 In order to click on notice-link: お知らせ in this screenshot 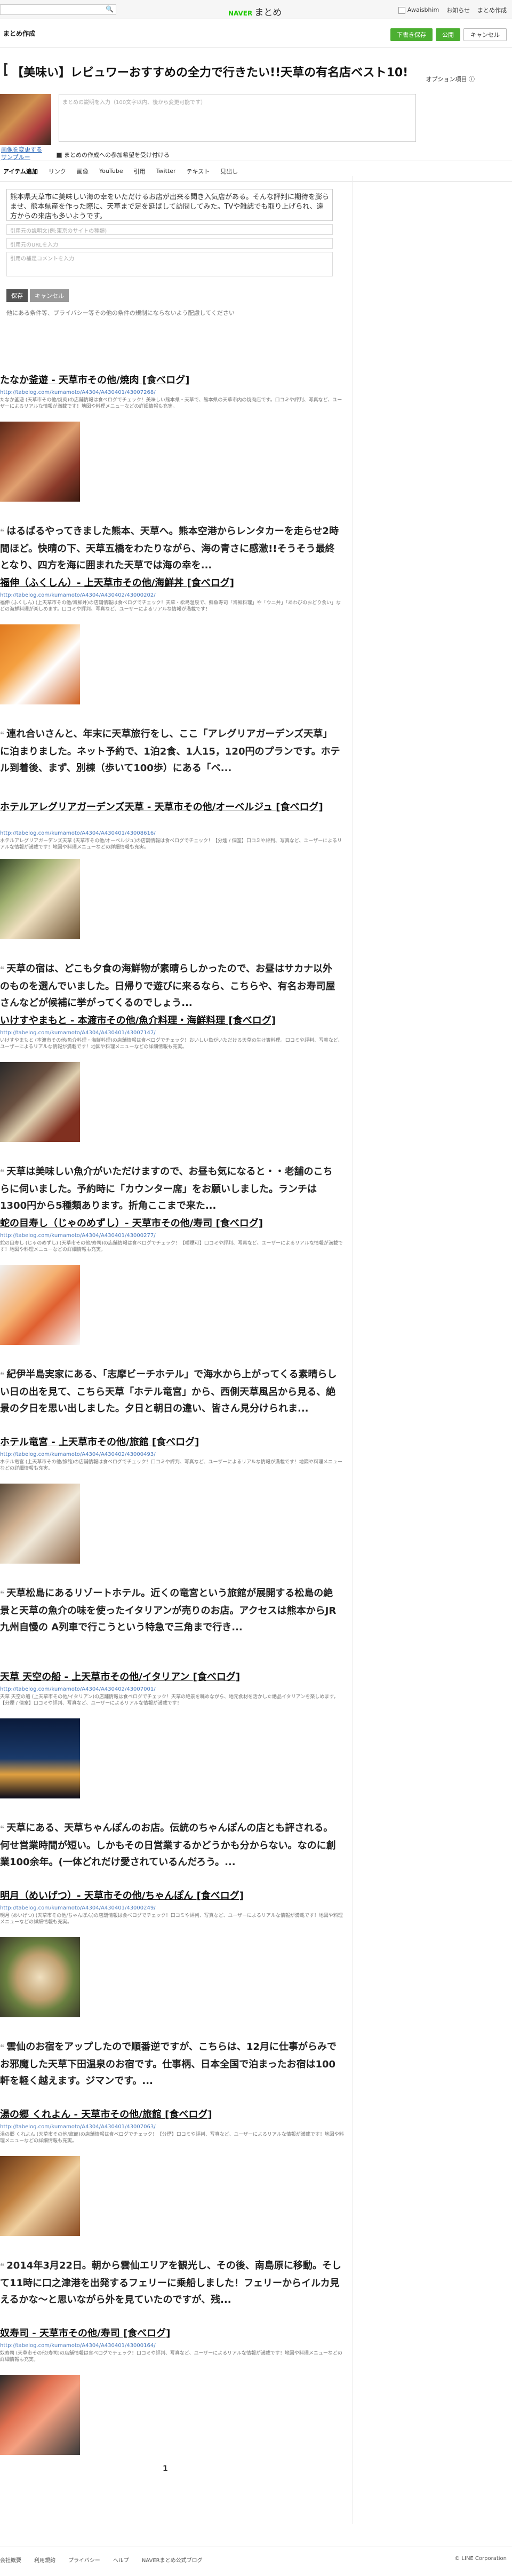, I will do `click(458, 10)`.